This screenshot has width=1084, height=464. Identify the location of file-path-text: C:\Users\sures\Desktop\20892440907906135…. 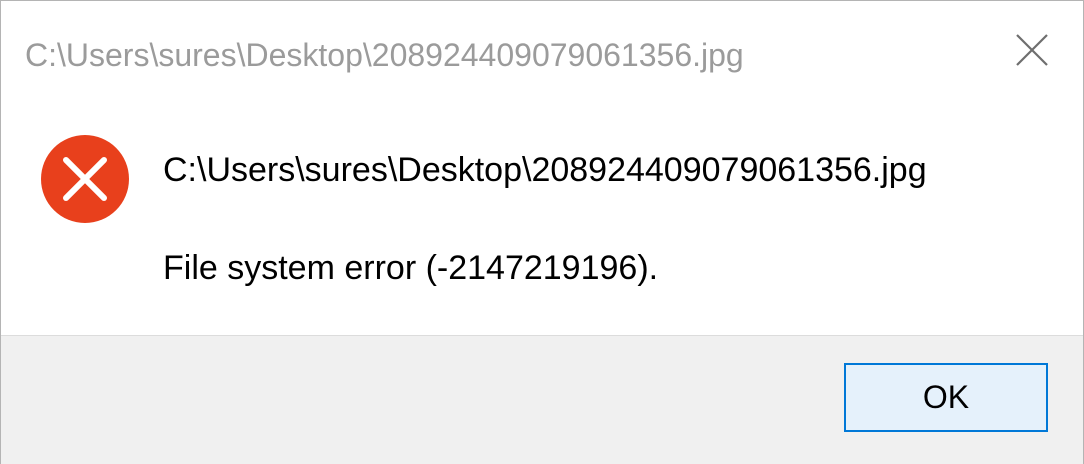
(545, 170).